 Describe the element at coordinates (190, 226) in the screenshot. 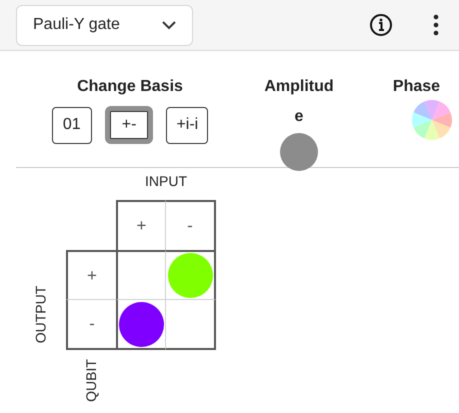

I see `column-header: -` at that location.